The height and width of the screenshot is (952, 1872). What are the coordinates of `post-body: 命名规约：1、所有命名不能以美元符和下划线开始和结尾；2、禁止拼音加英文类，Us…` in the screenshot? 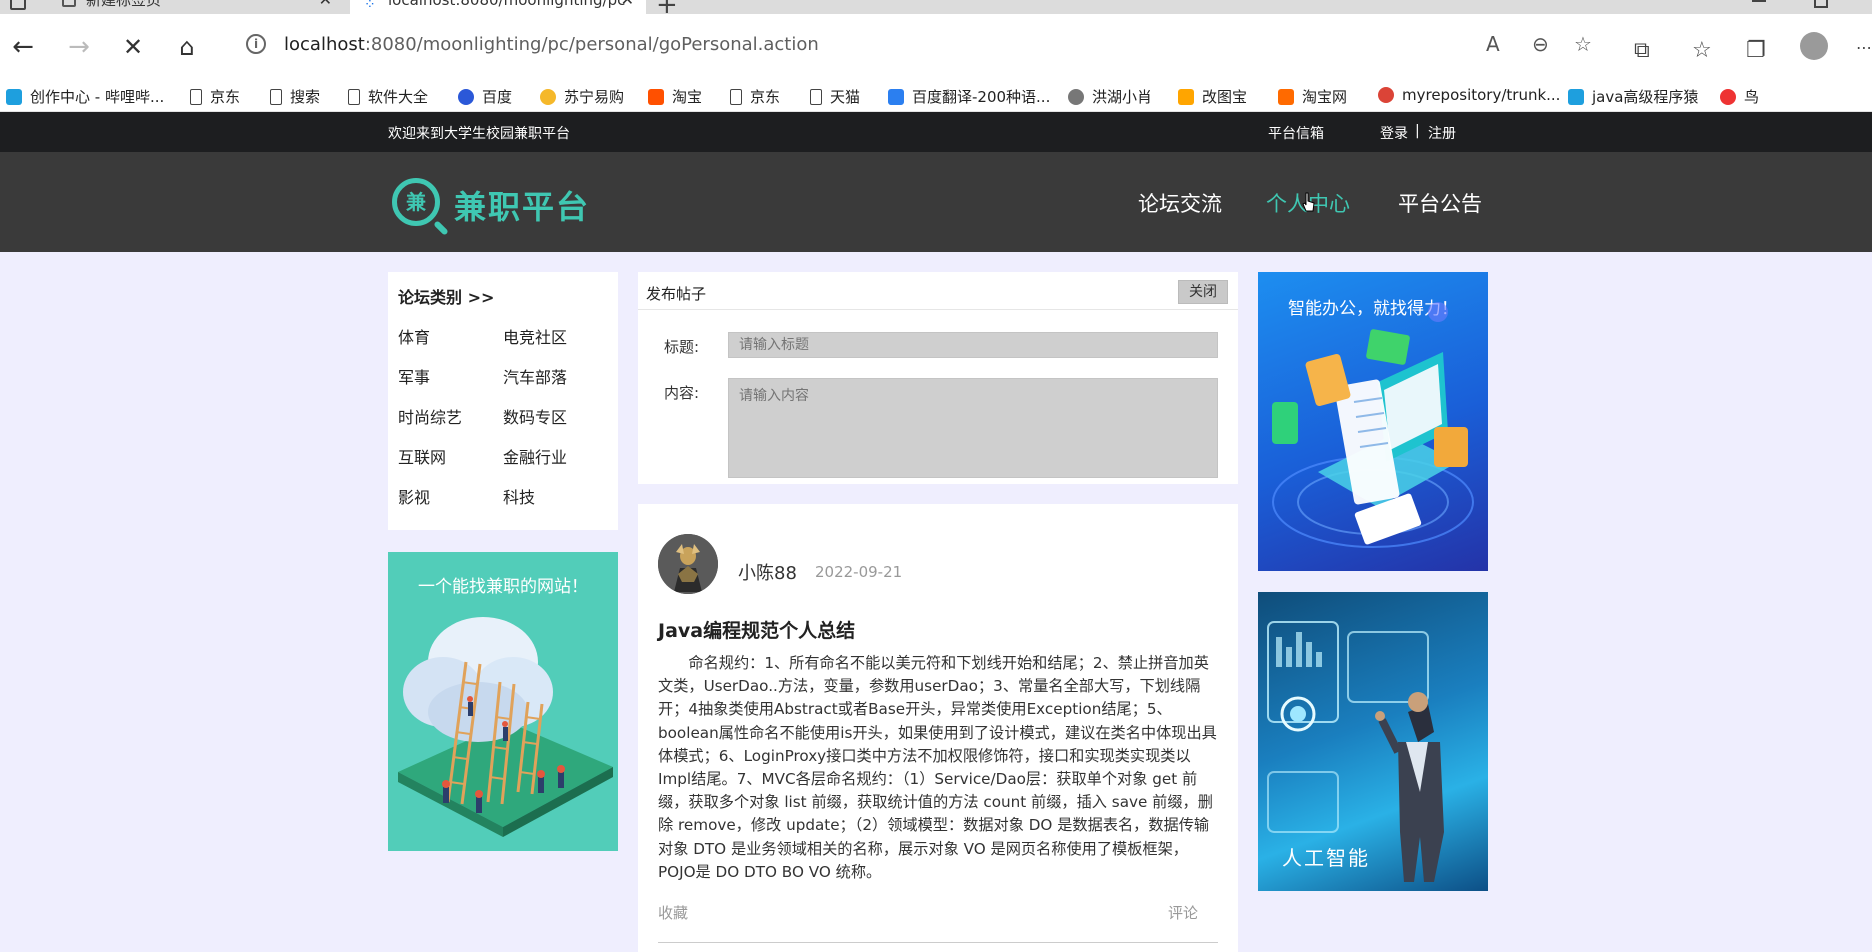 It's located at (937, 767).